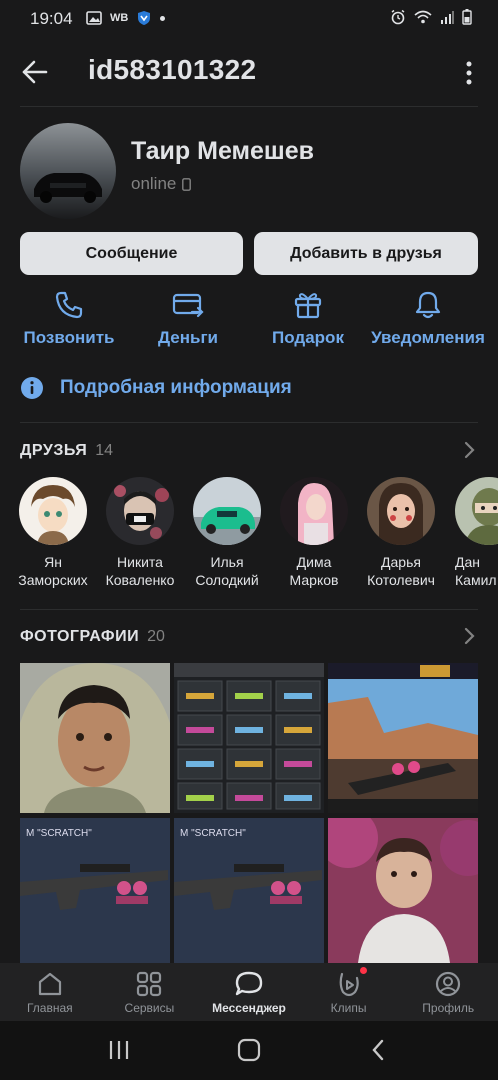 The height and width of the screenshot is (1080, 498). I want to click on friend-last-name: Котолевич, so click(401, 580).